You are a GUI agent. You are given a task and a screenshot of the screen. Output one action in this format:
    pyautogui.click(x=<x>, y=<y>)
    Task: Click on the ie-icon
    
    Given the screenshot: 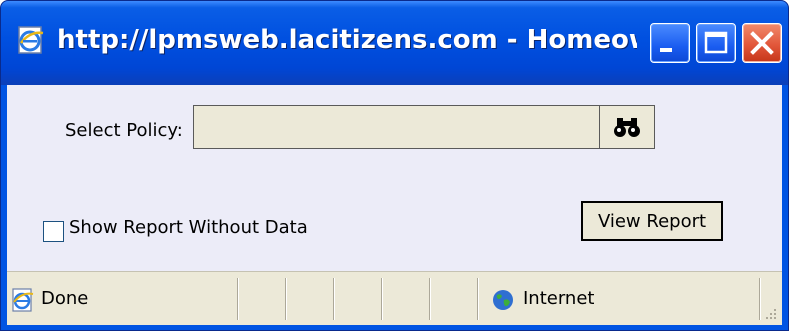 What is the action you would take?
    pyautogui.click(x=23, y=300)
    